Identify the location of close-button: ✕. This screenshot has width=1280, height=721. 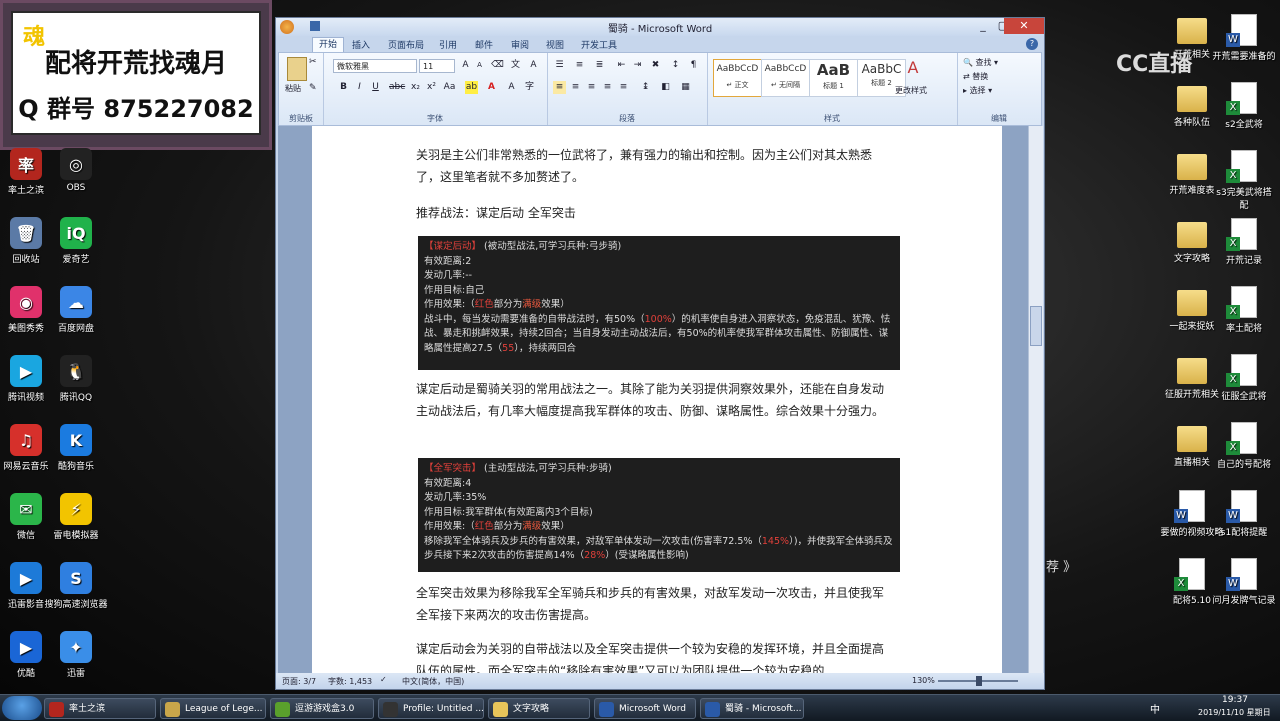
(1024, 26).